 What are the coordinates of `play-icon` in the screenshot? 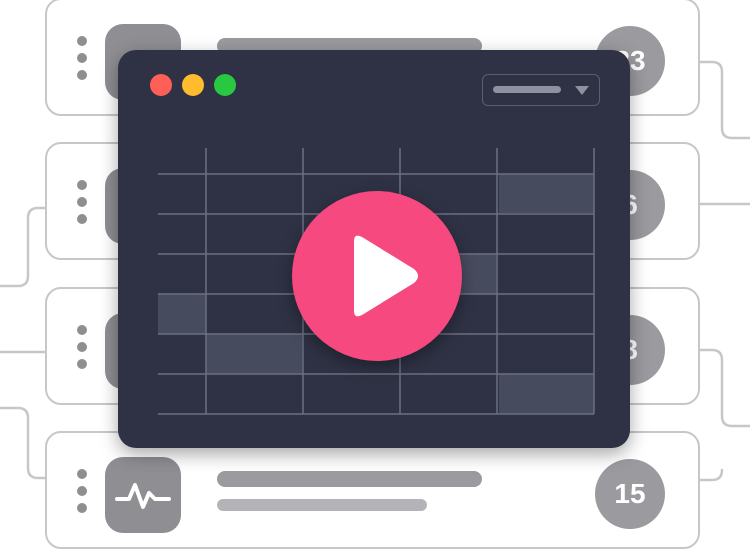 It's located at (386, 276).